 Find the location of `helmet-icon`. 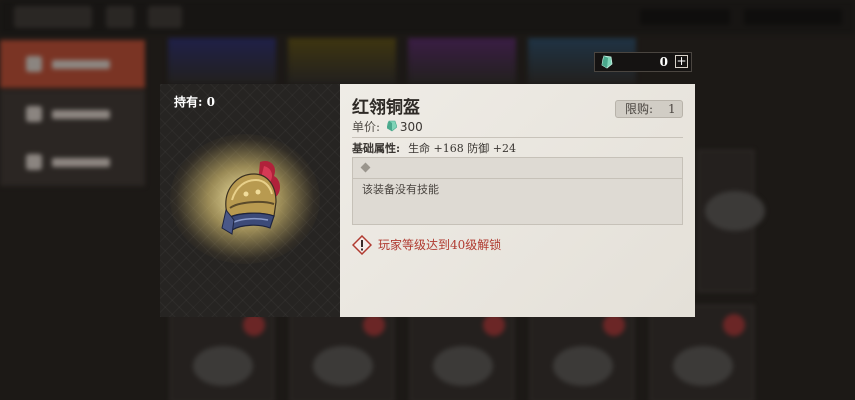

helmet-icon is located at coordinates (250, 197).